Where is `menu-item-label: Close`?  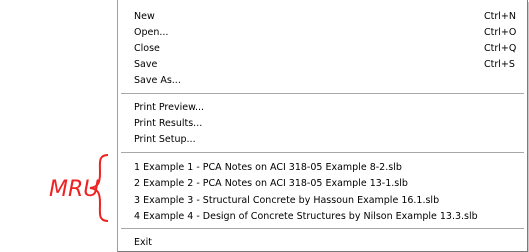
menu-item-label: Close is located at coordinates (147, 48).